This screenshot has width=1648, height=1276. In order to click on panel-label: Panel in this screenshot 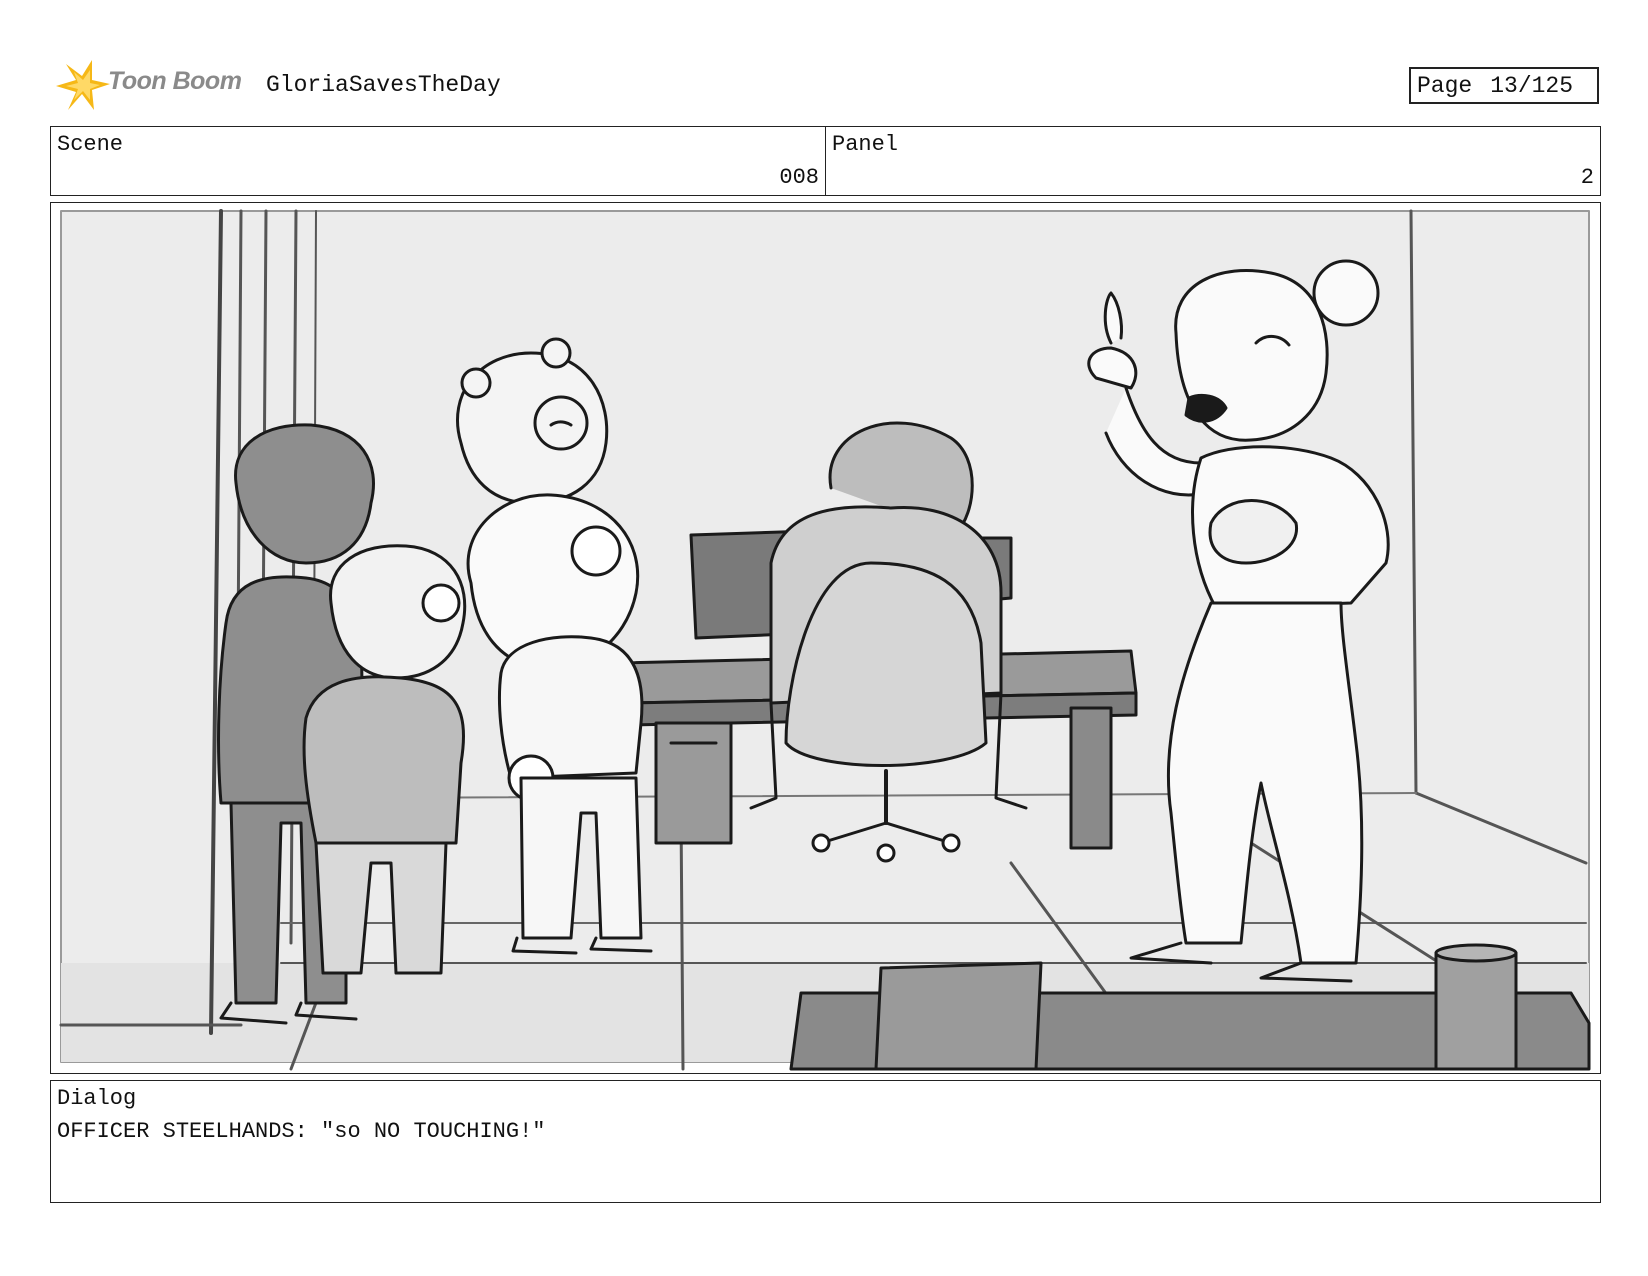, I will do `click(865, 144)`.